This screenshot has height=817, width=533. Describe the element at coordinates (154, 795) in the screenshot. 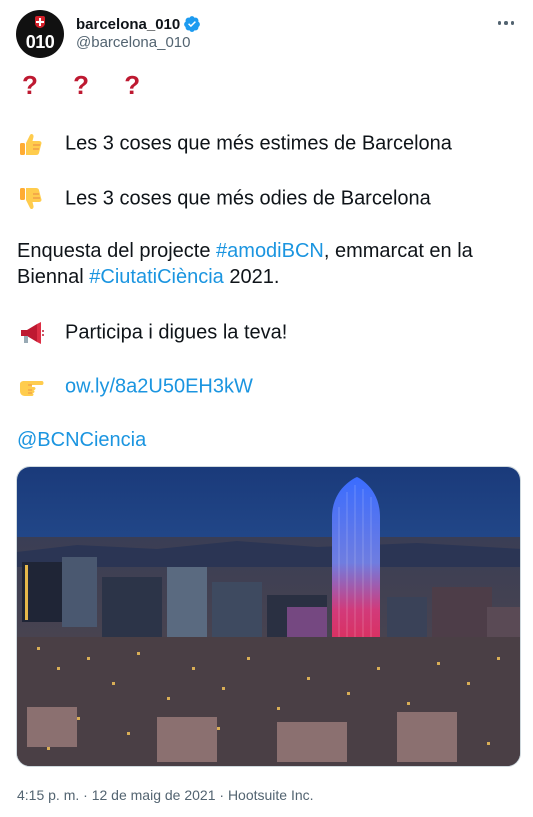

I see `tweet-date: 12 de maig de 2021` at that location.